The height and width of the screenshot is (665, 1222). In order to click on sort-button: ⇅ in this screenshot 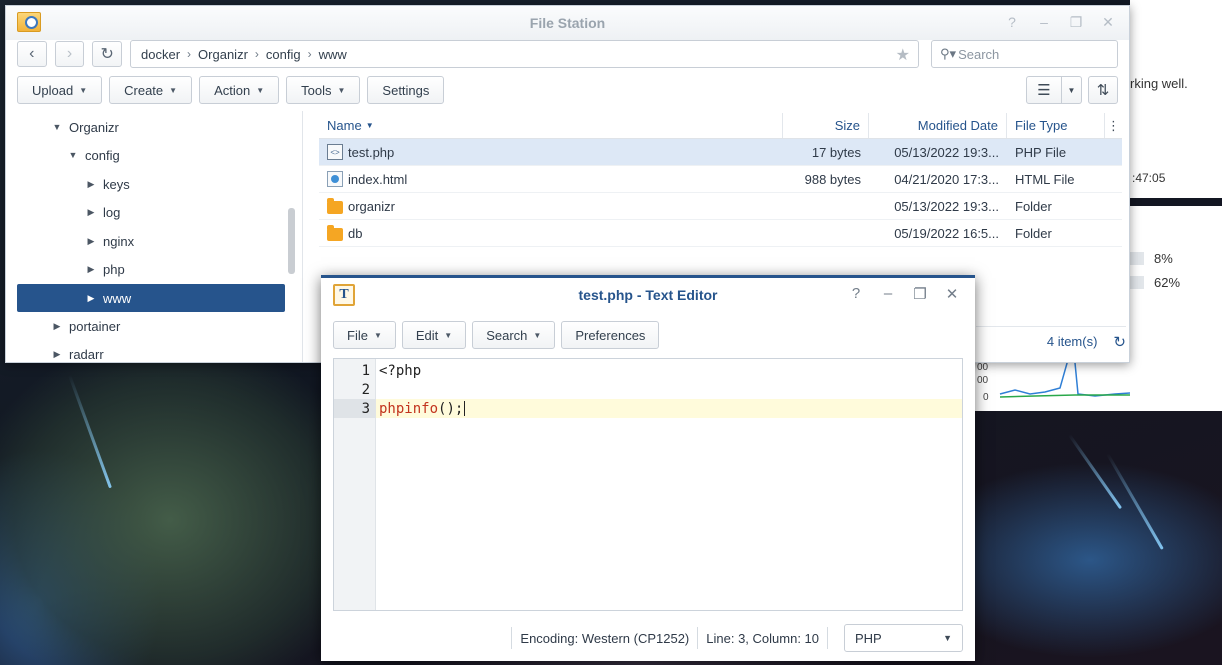, I will do `click(1103, 90)`.